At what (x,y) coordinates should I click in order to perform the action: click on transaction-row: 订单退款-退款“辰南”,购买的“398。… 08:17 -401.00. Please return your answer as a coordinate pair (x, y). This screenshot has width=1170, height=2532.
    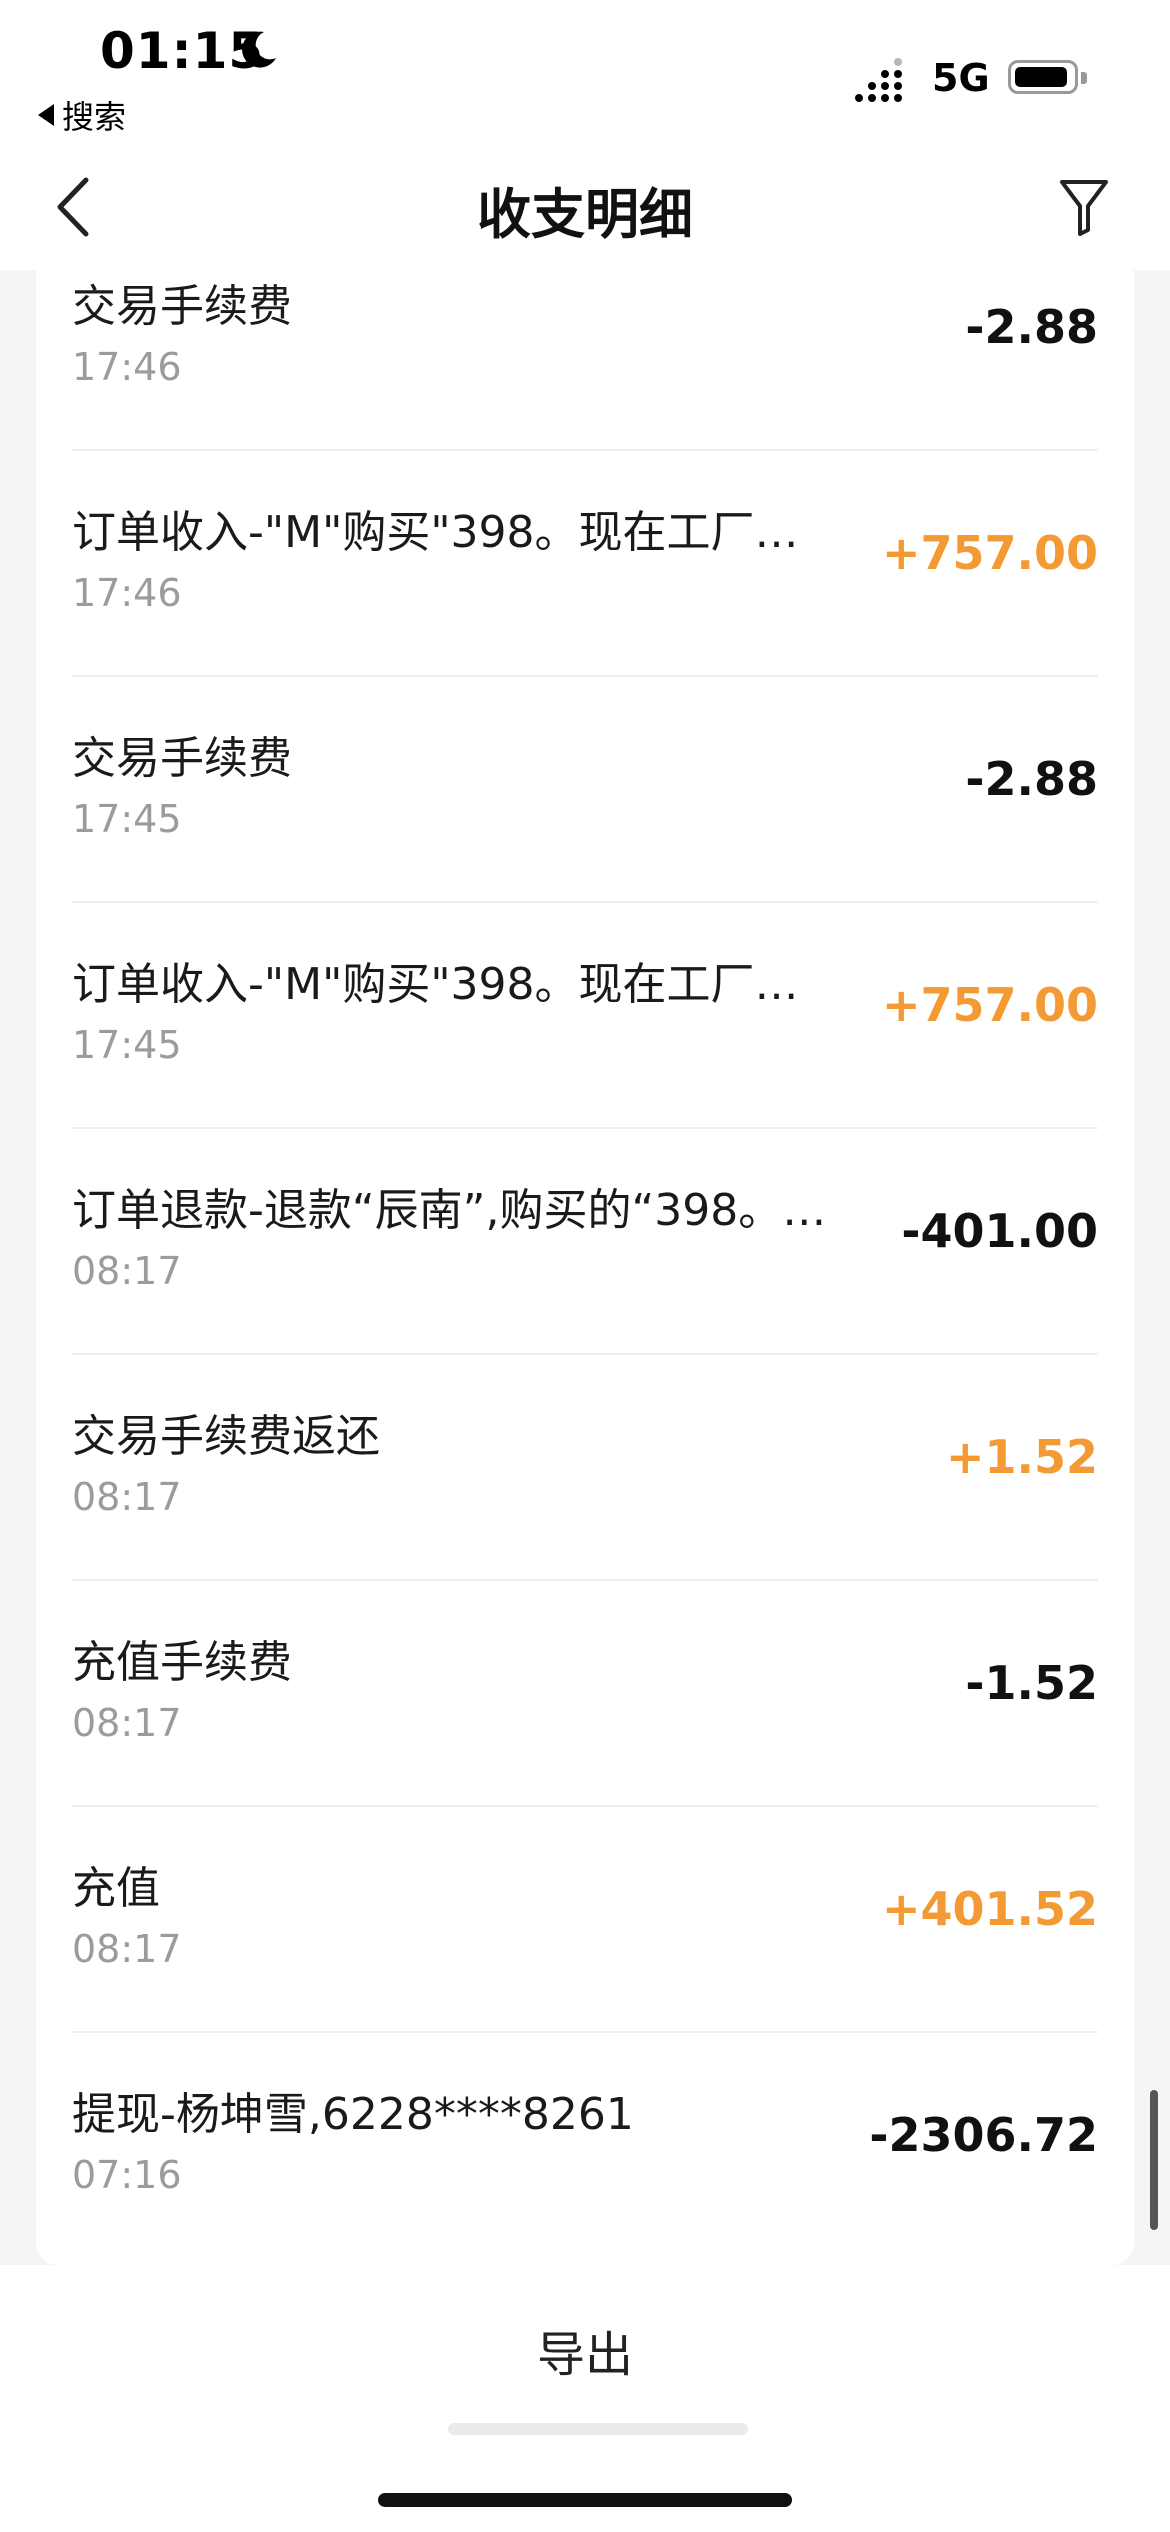
    Looking at the image, I should click on (585, 1242).